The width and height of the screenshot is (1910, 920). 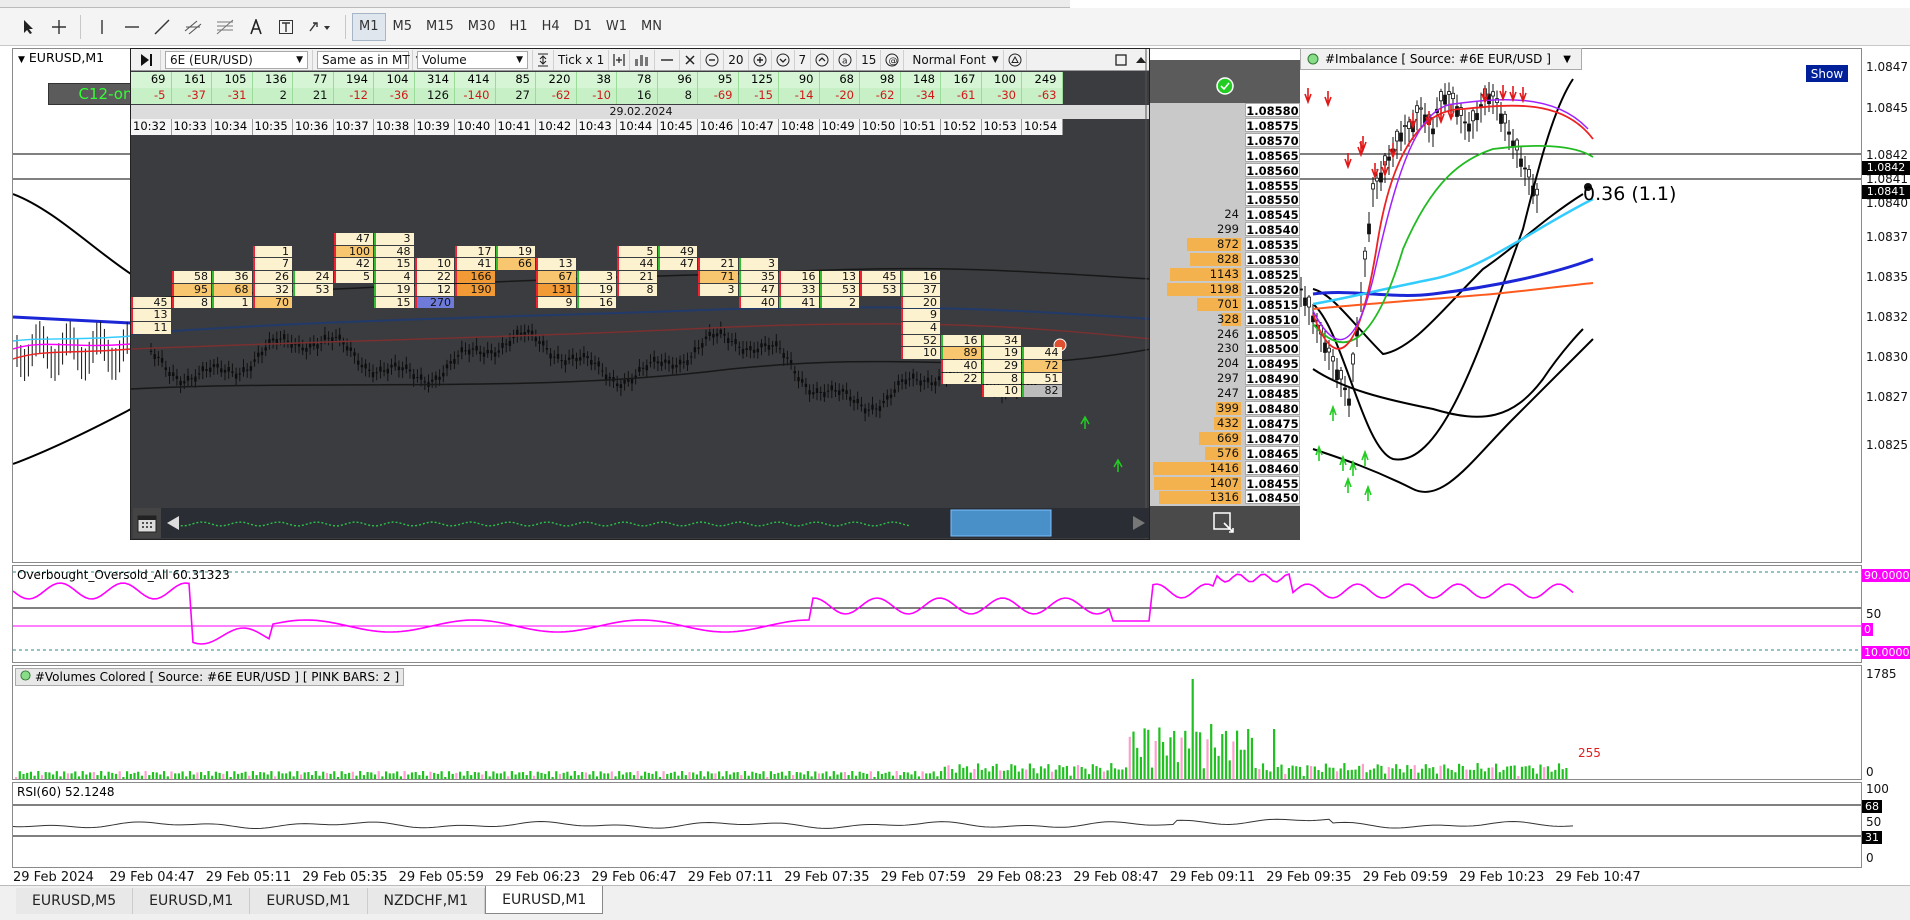 I want to click on ladder-price: 1.08470, so click(x=1272, y=438).